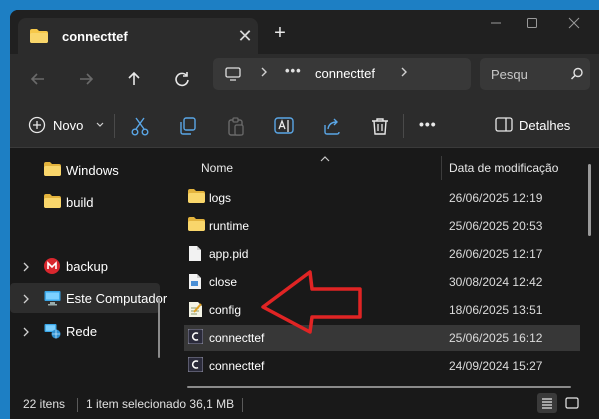  What do you see at coordinates (220, 198) in the screenshot?
I see `file-name: logs` at bounding box center [220, 198].